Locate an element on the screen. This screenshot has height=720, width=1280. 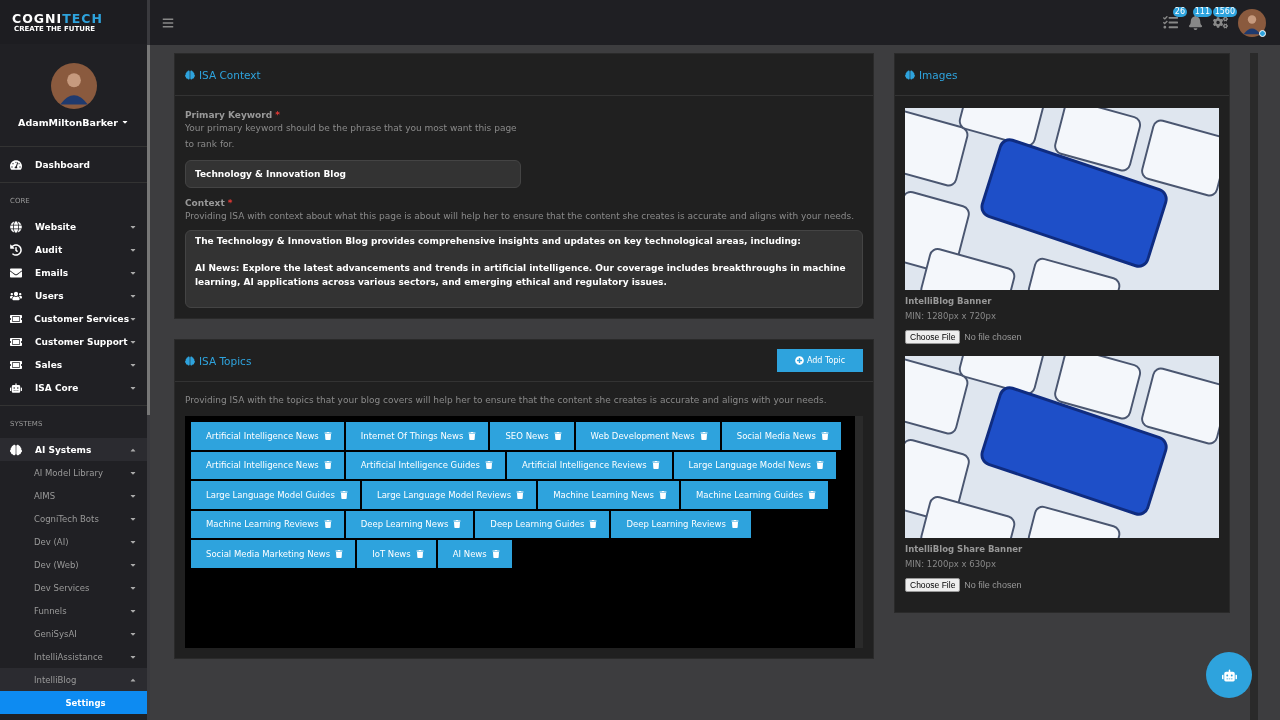
sidebar-item: IntelliAssistance is located at coordinates (73, 656).